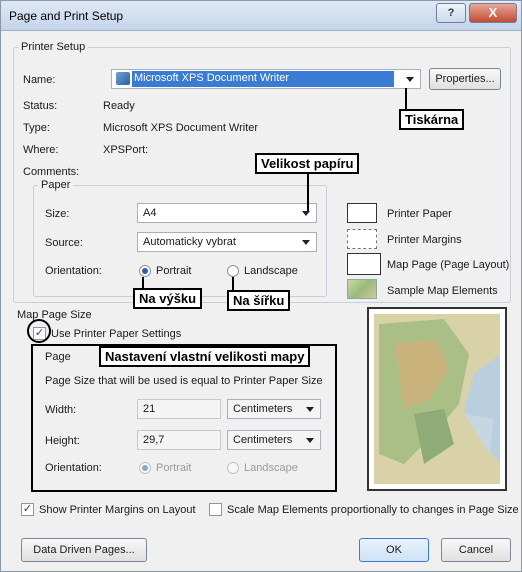 The width and height of the screenshot is (522, 572). What do you see at coordinates (227, 213) in the screenshot?
I see `paper-size-select: A4` at bounding box center [227, 213].